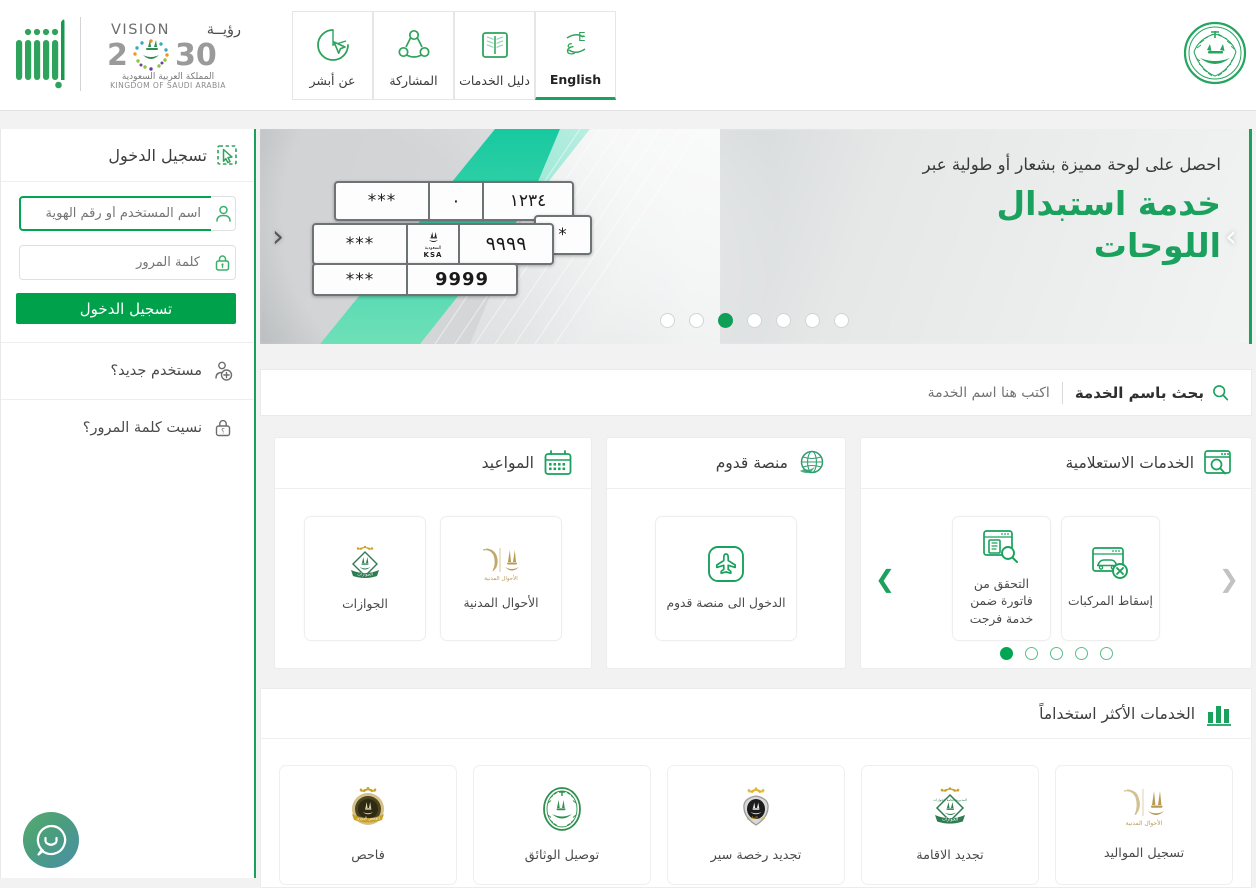  What do you see at coordinates (413, 55) in the screenshot?
I see `nav-tab-participation: المشاركة` at bounding box center [413, 55].